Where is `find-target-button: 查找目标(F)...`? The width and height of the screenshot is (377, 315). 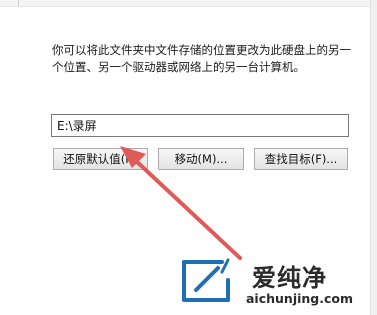 find-target-button: 查找目标(F)... is located at coordinates (301, 159).